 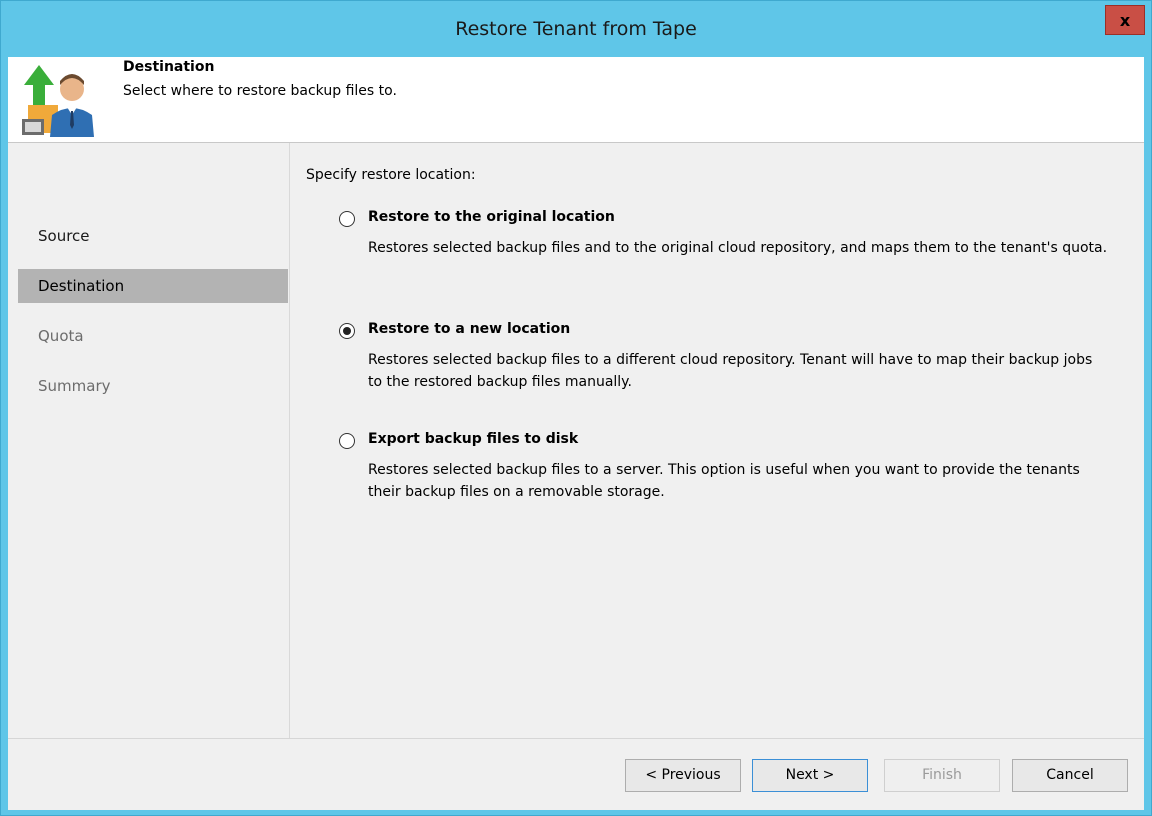 What do you see at coordinates (576, 774) in the screenshot?
I see `wizard-footer: < Previous Next > Finish Cancel` at bounding box center [576, 774].